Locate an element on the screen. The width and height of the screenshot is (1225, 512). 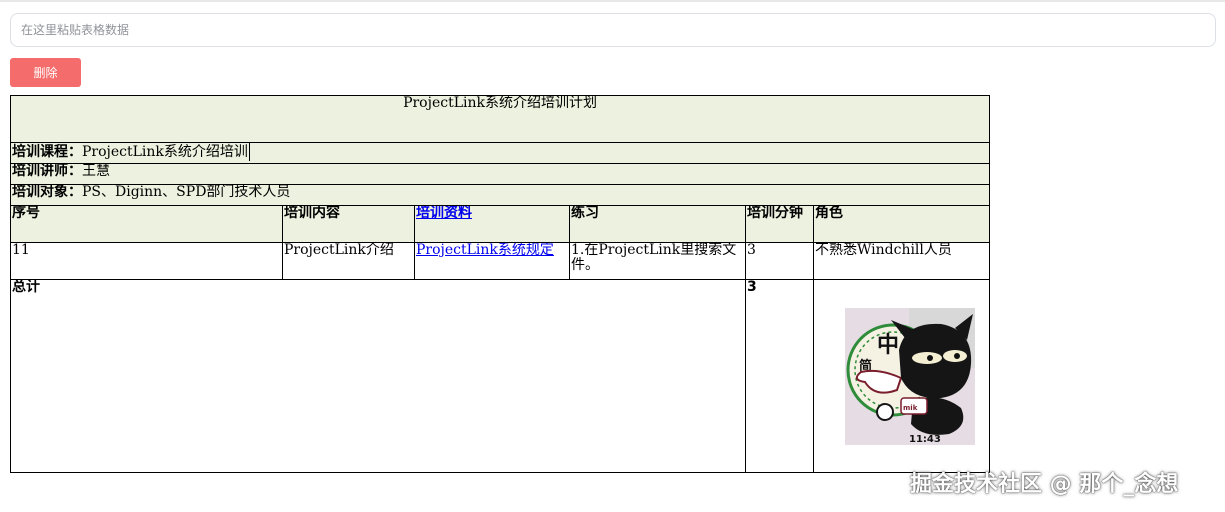
cell-minutes: 3 is located at coordinates (779, 261).